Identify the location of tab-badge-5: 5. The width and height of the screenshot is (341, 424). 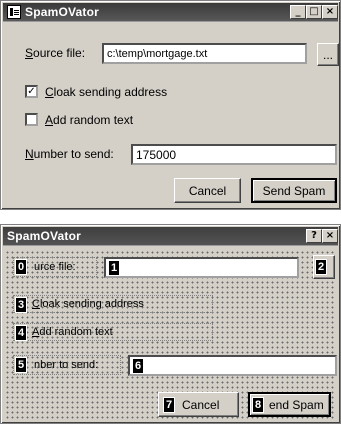
(21, 365).